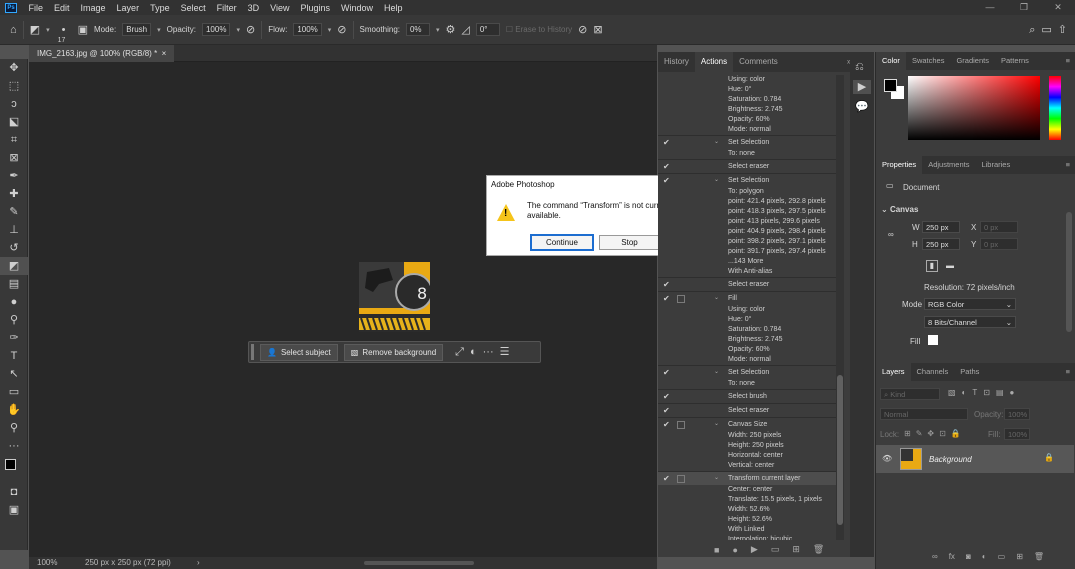 Image resolution: width=1075 pixels, height=569 pixels. Describe the element at coordinates (748, 396) in the screenshot. I see `action-step: ✔ Select brush` at that location.